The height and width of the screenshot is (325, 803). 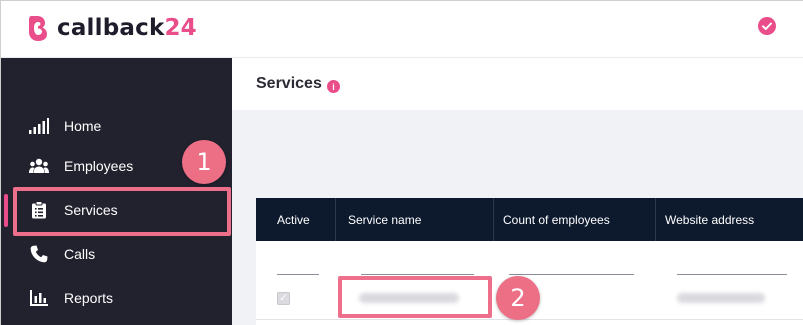 What do you see at coordinates (333, 86) in the screenshot?
I see `info-icon: i` at bounding box center [333, 86].